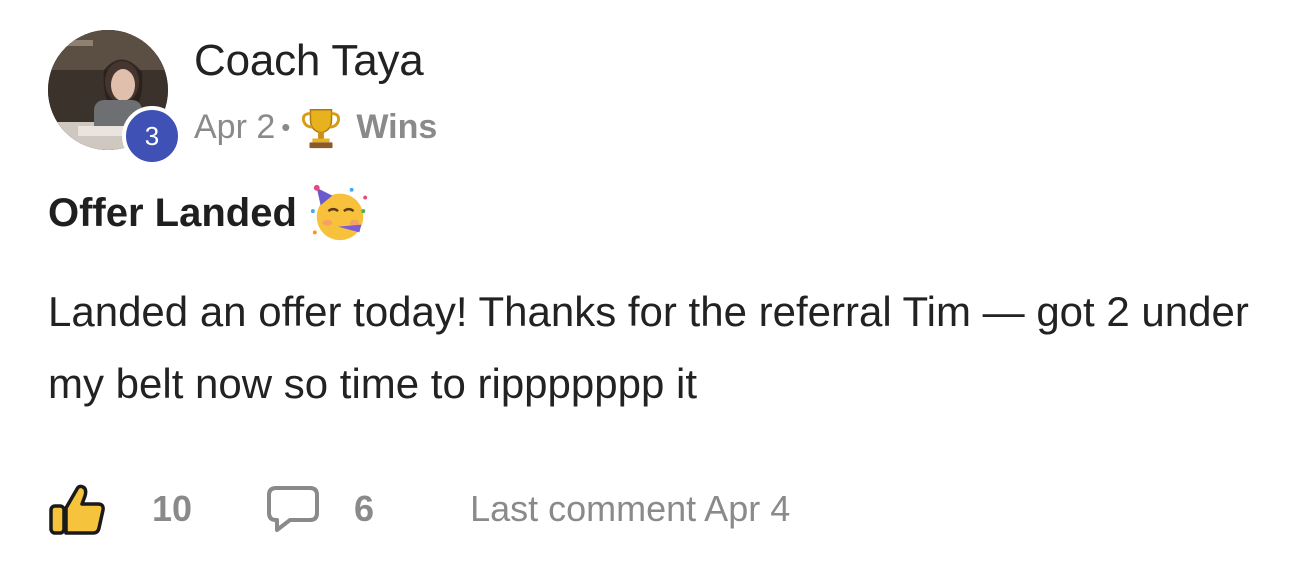  What do you see at coordinates (419, 509) in the screenshot?
I see `post-footer: 10 6 Last comment Apr 4` at bounding box center [419, 509].